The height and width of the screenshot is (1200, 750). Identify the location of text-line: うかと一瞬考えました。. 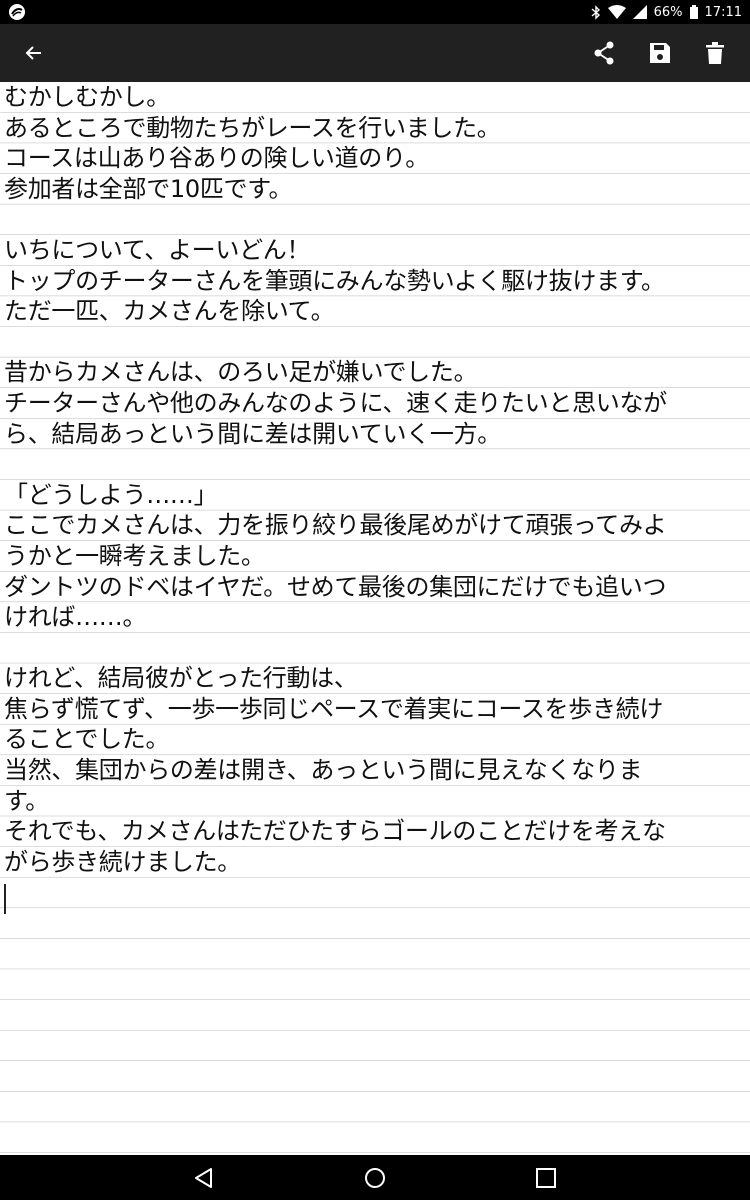
(134, 555).